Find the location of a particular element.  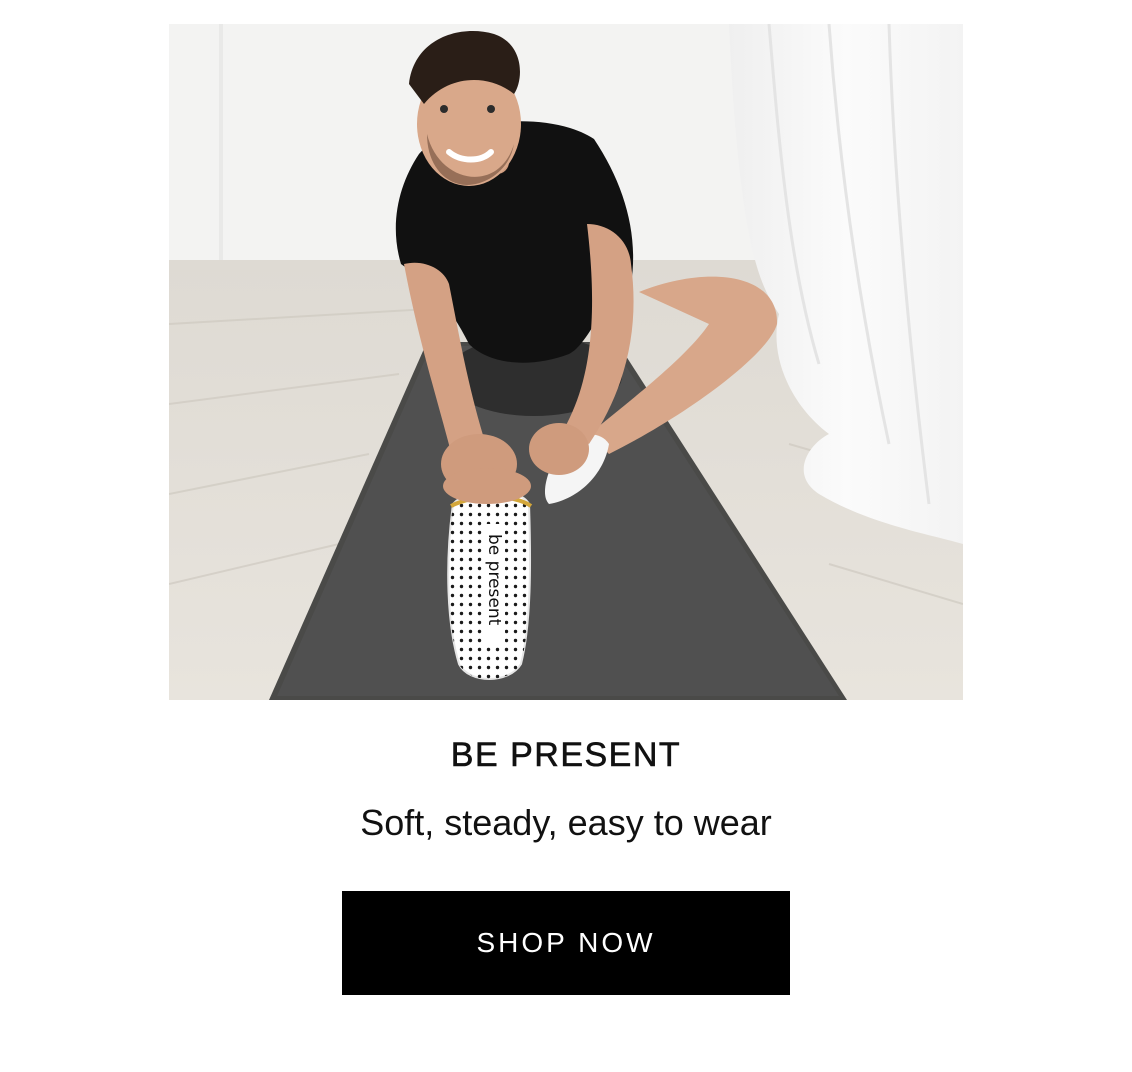

grip-sock: be present is located at coordinates (490, 584).